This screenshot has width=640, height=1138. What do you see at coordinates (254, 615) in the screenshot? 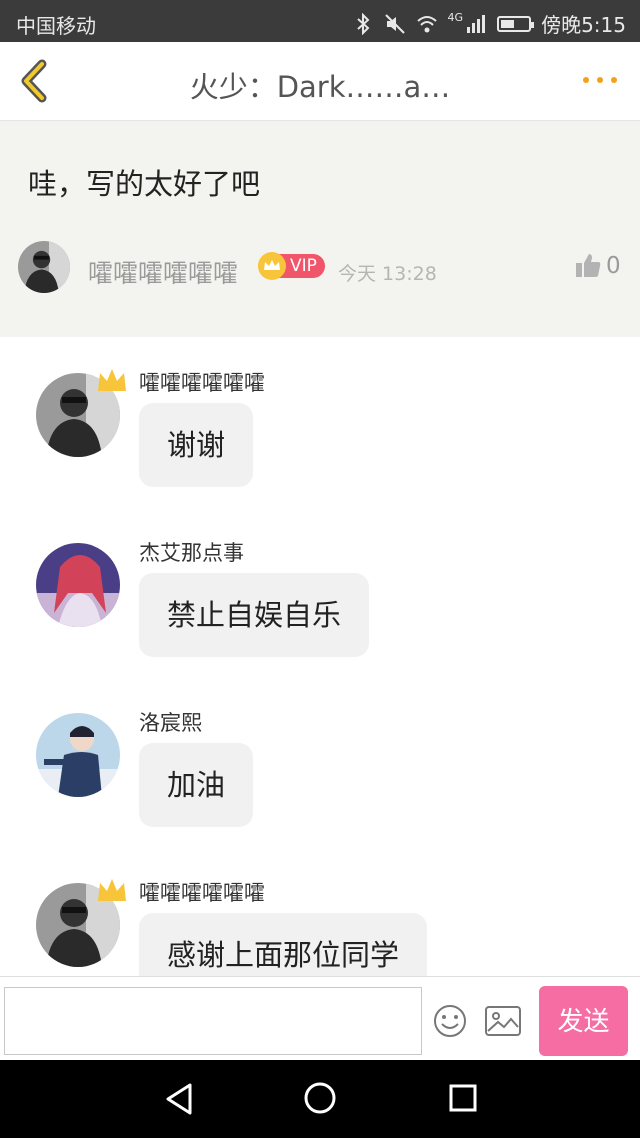
I see `reply-bubble: 禁止自娱自乐` at bounding box center [254, 615].